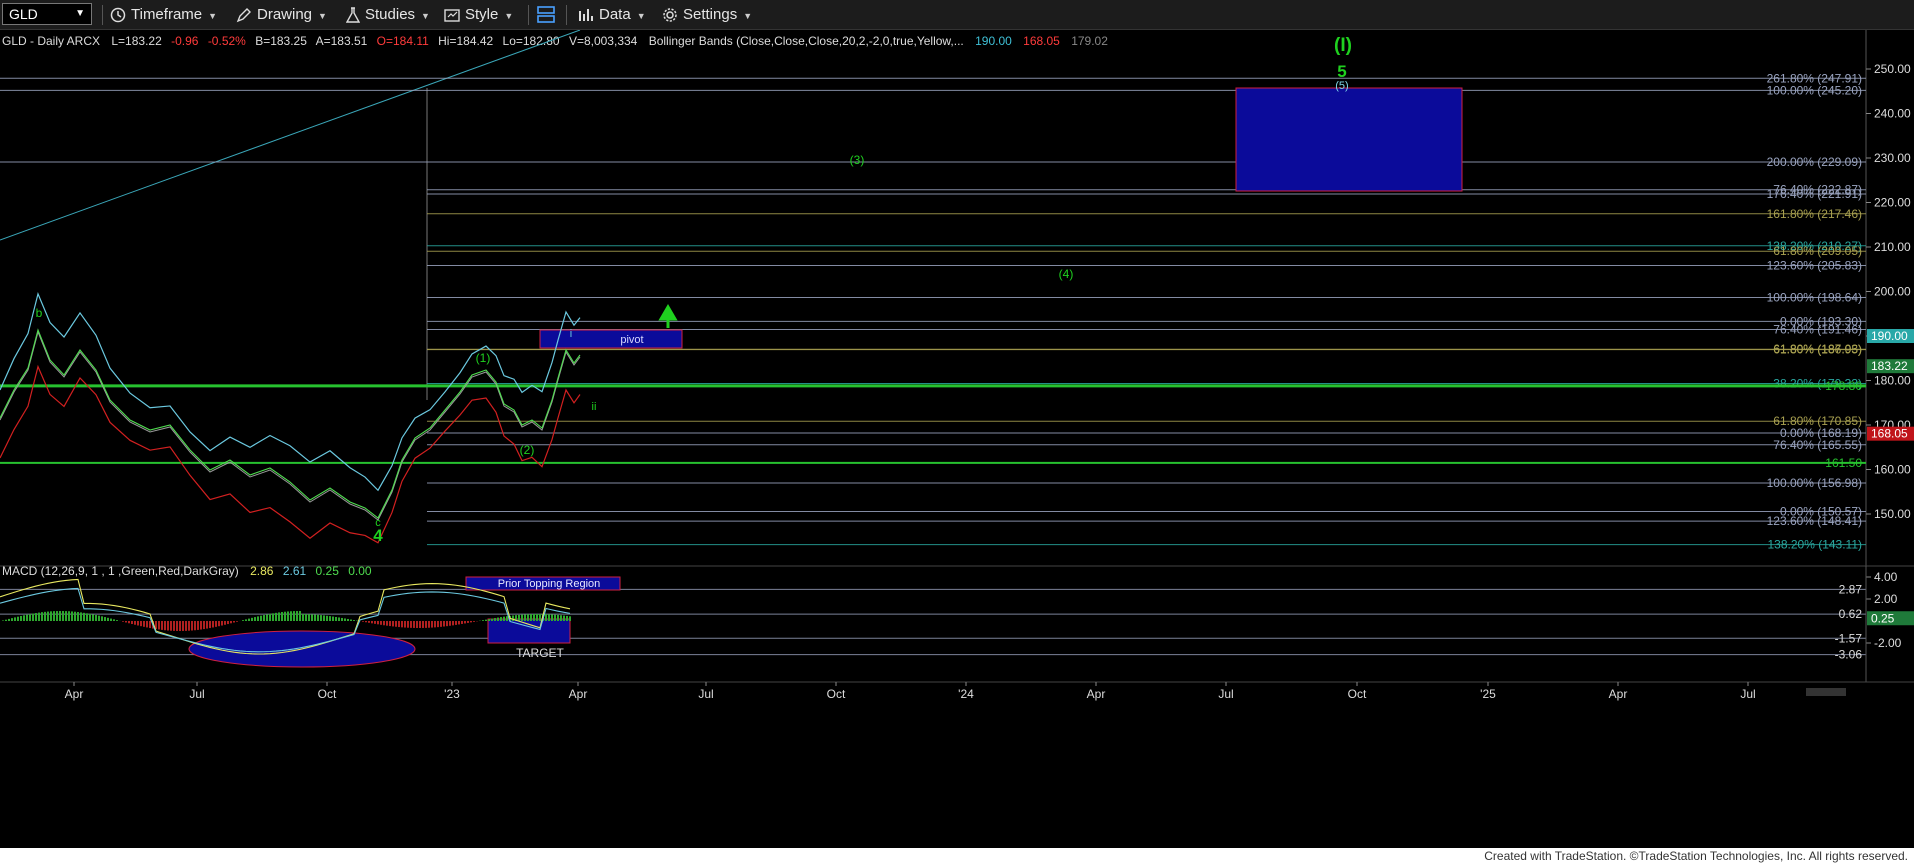  Describe the element at coordinates (281, 15) in the screenshot. I see `drawing-button: Drawing ▼` at that location.